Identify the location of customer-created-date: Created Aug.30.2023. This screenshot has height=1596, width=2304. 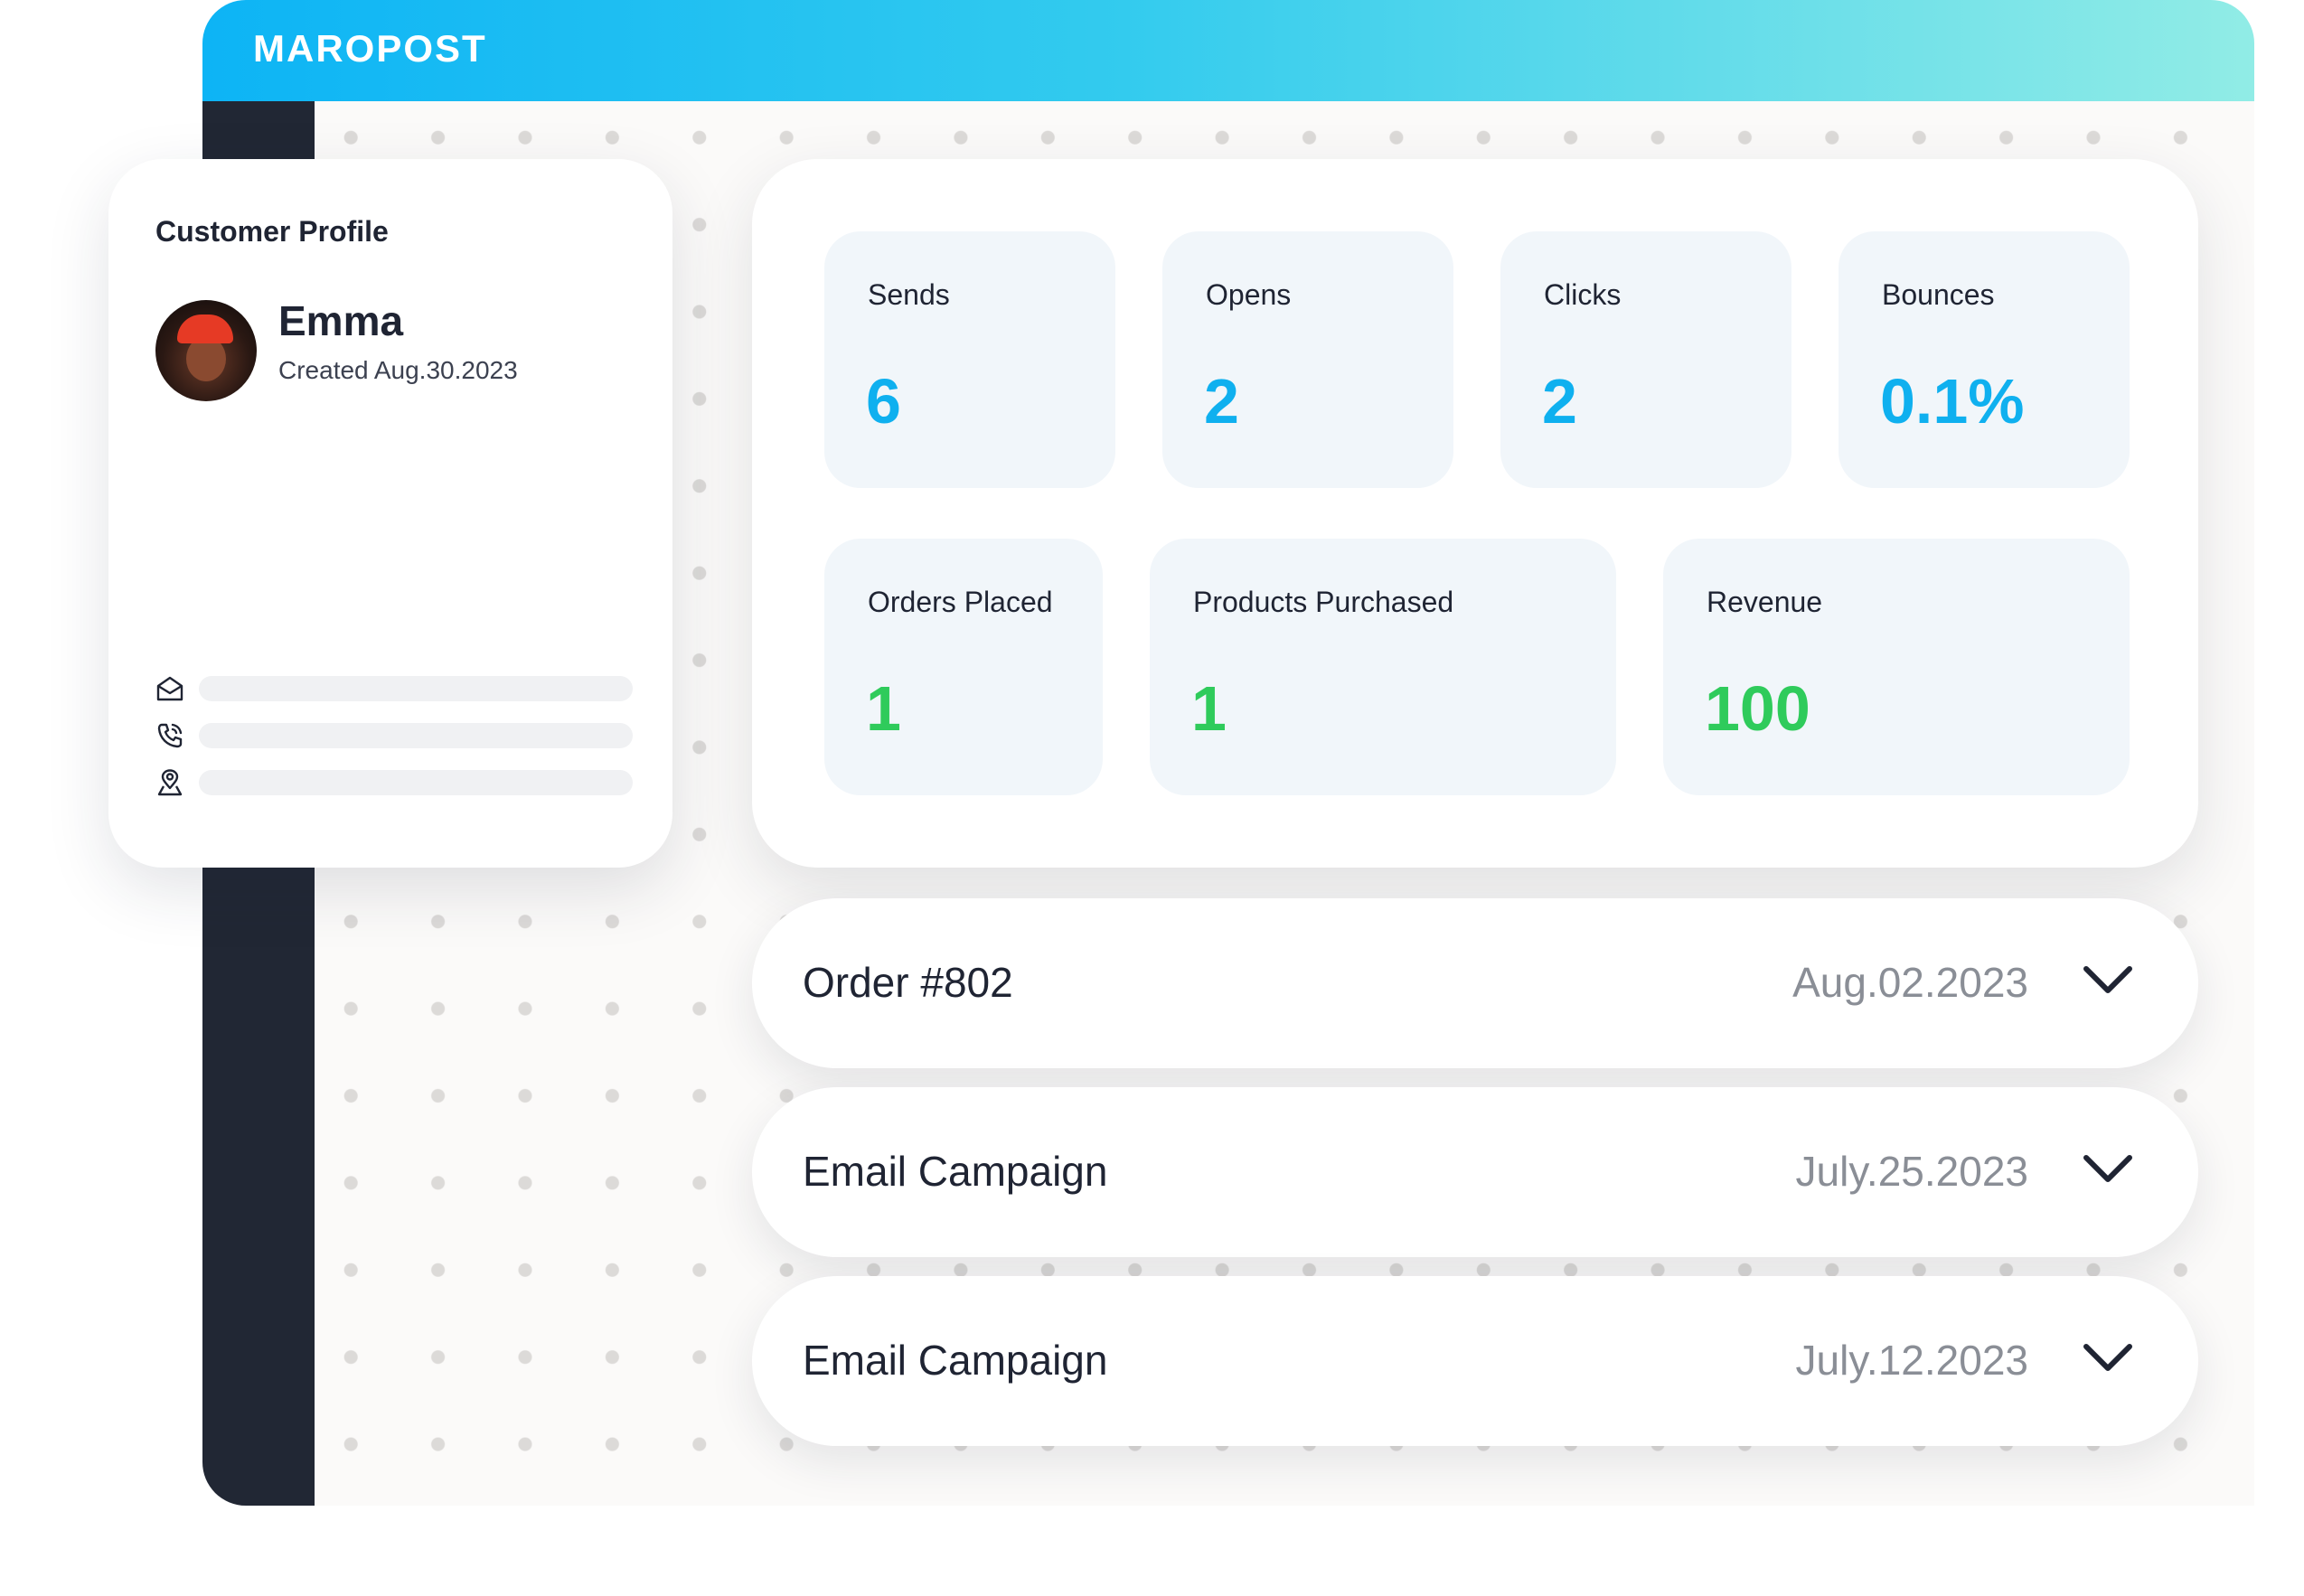
(398, 370).